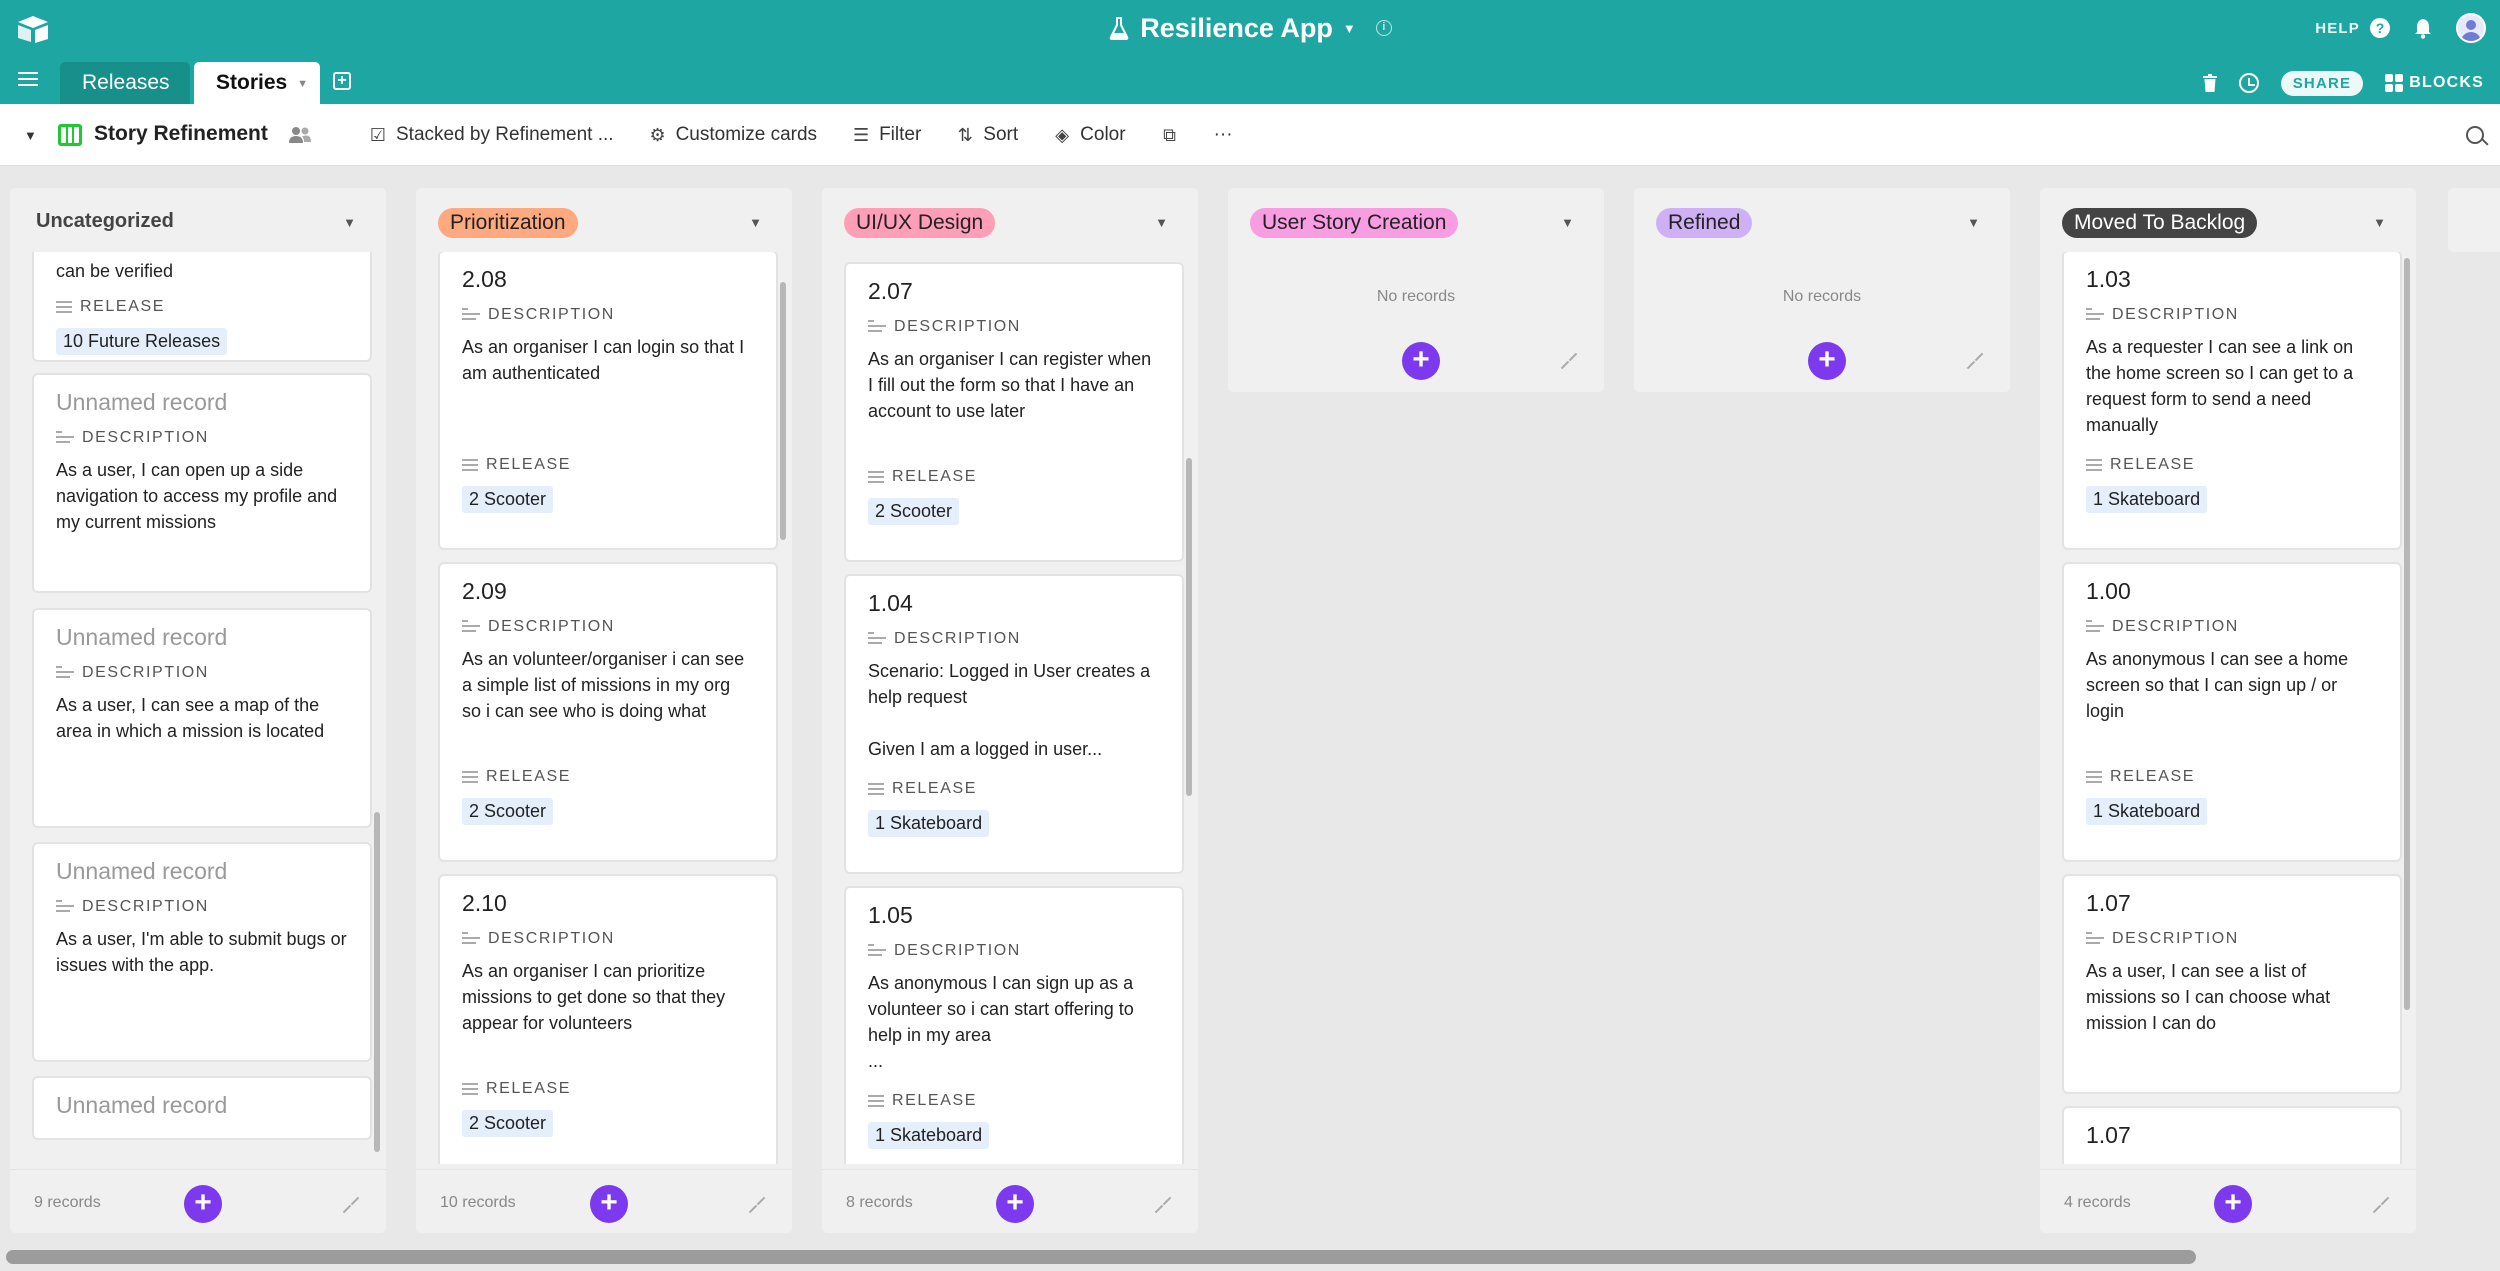 The width and height of the screenshot is (2500, 1271). Describe the element at coordinates (604, 220) in the screenshot. I see `column-header: Prioritization ▼` at that location.